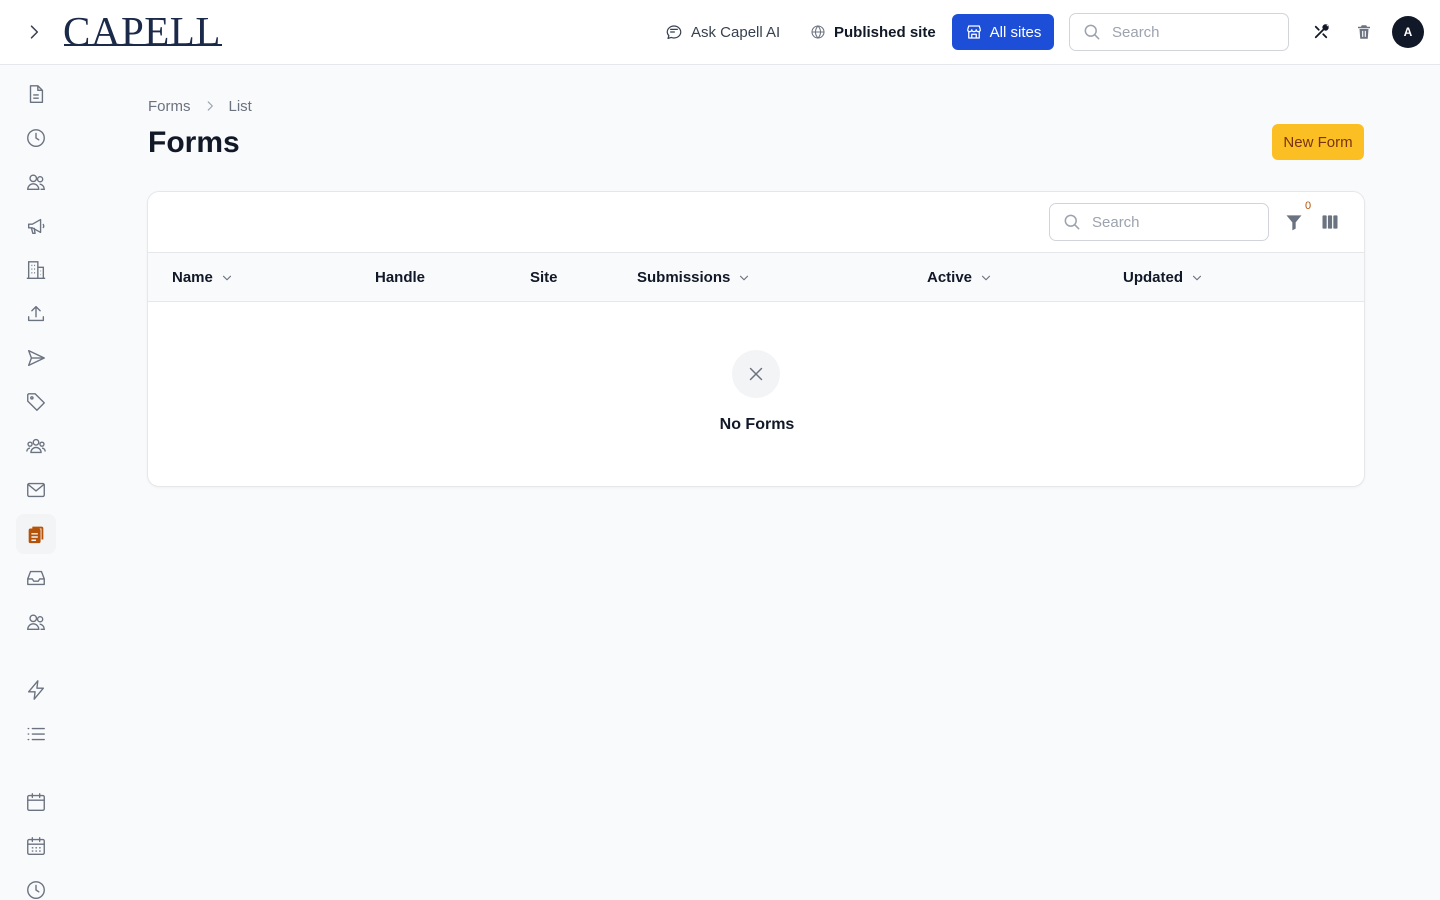  I want to click on inbox-icon, so click(36, 578).